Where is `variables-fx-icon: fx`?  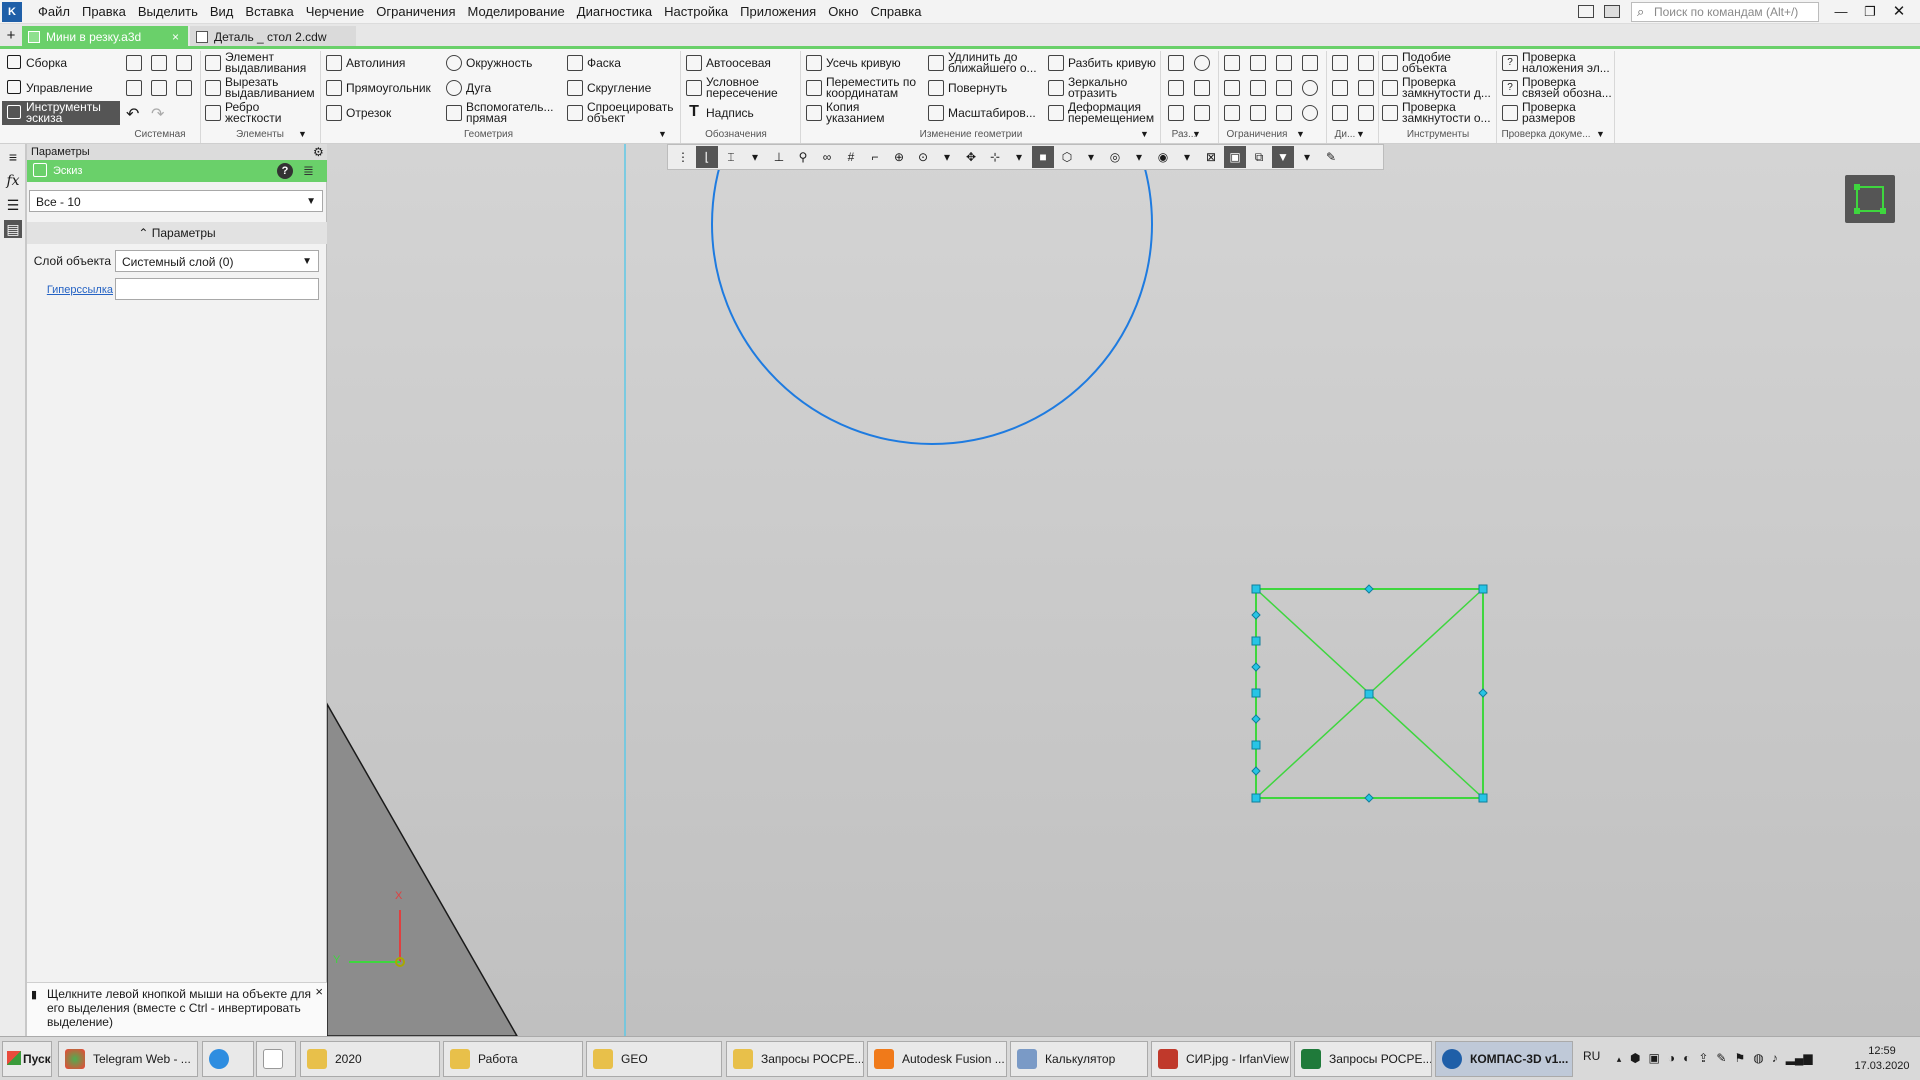
variables-fx-icon: fx is located at coordinates (13, 181).